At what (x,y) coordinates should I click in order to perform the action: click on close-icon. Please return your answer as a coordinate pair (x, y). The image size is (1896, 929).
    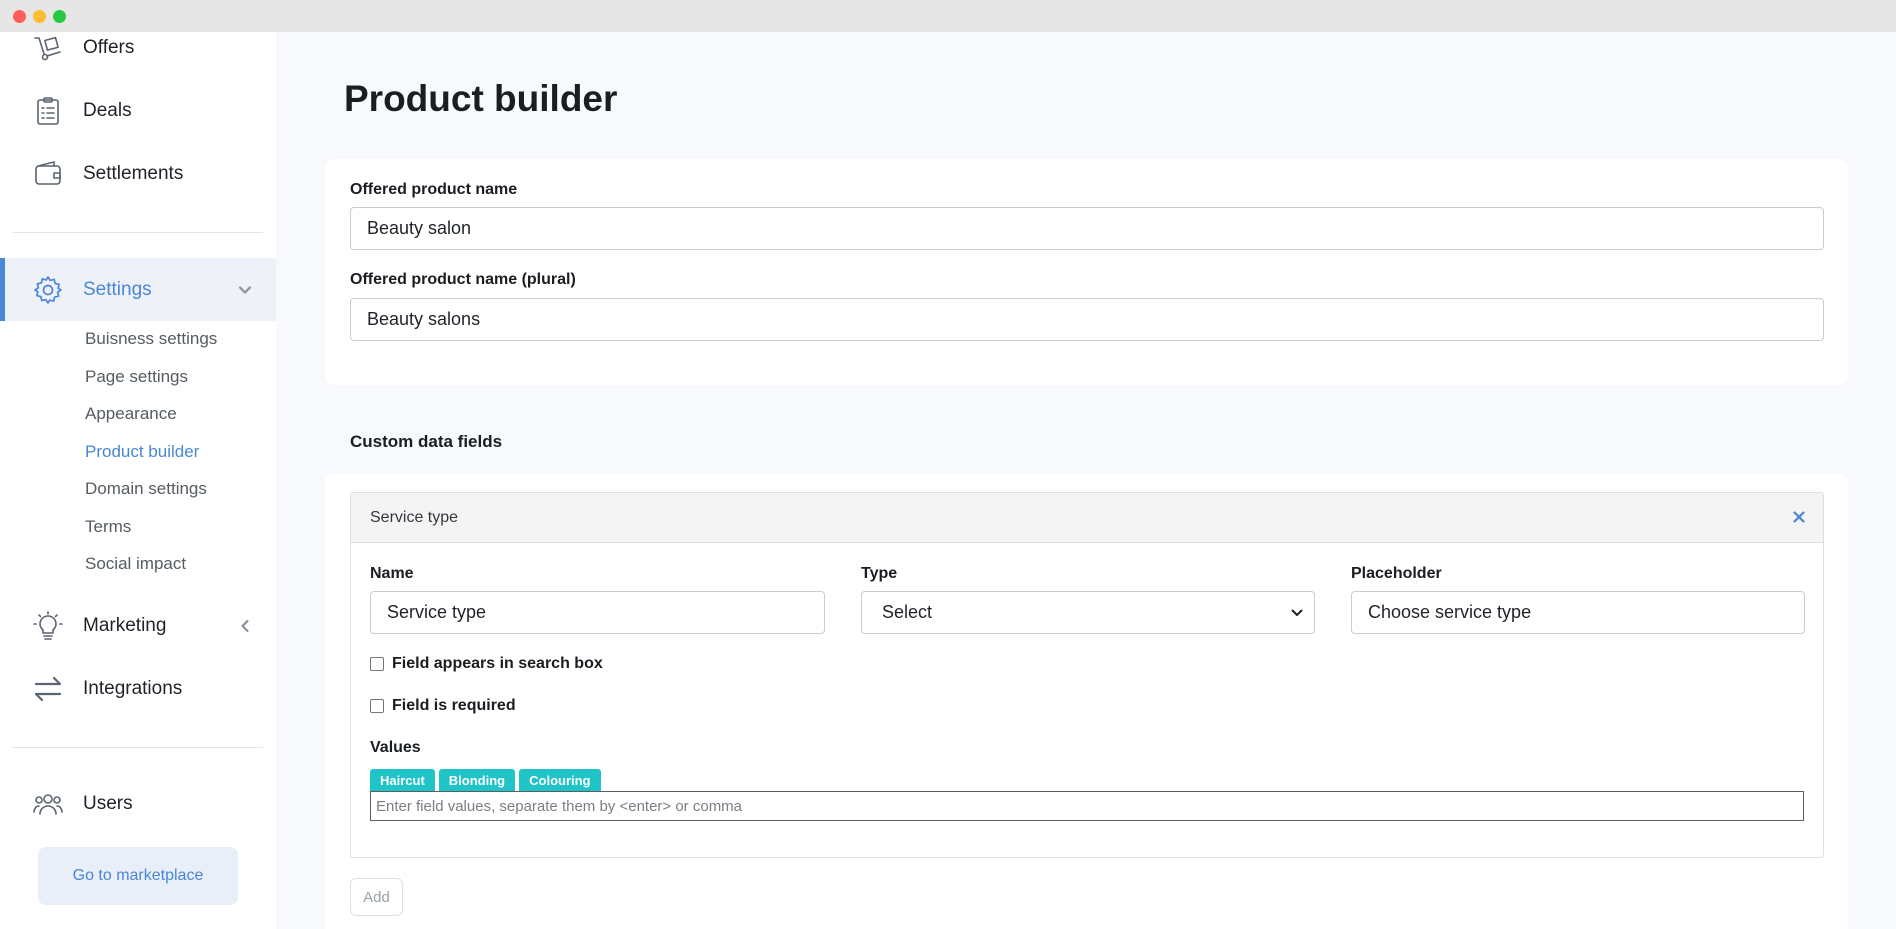
    Looking at the image, I should click on (1799, 517).